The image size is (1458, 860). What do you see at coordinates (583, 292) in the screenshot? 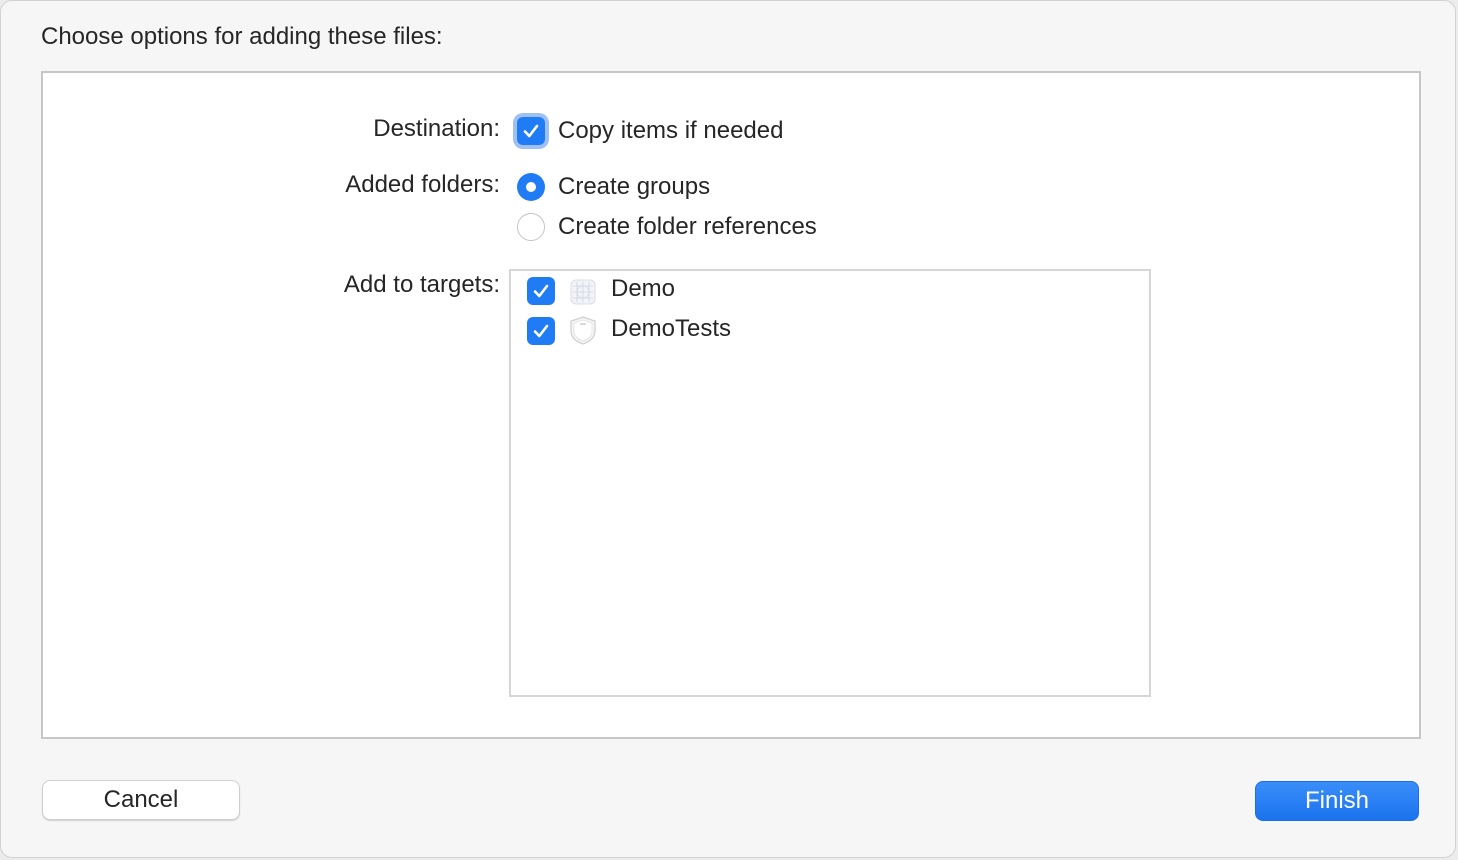
I see `app-target-icon` at bounding box center [583, 292].